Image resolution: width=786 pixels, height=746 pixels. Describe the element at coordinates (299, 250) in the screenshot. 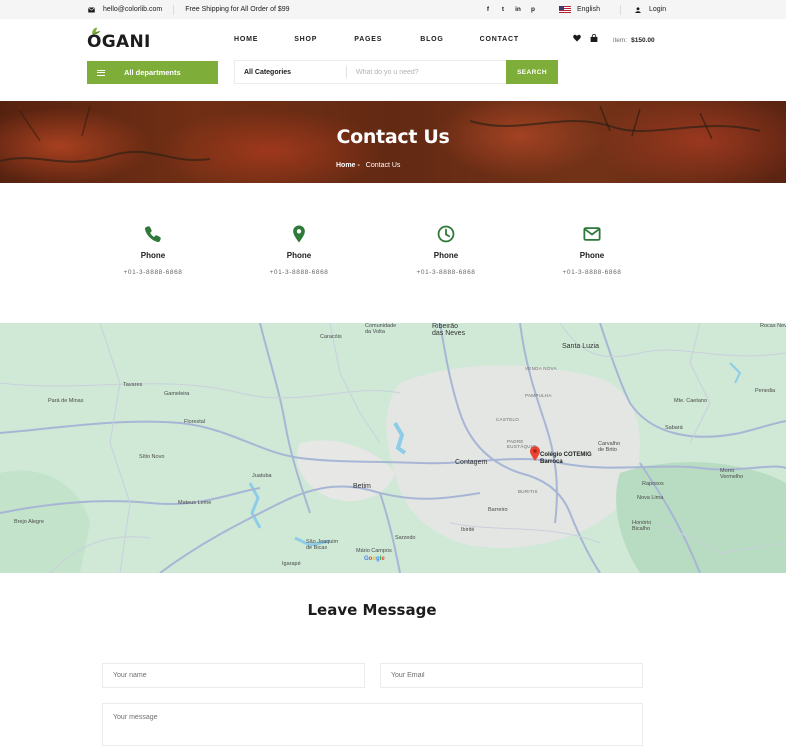

I see `contact-info-address: Phone +01-3-8888-6868` at that location.